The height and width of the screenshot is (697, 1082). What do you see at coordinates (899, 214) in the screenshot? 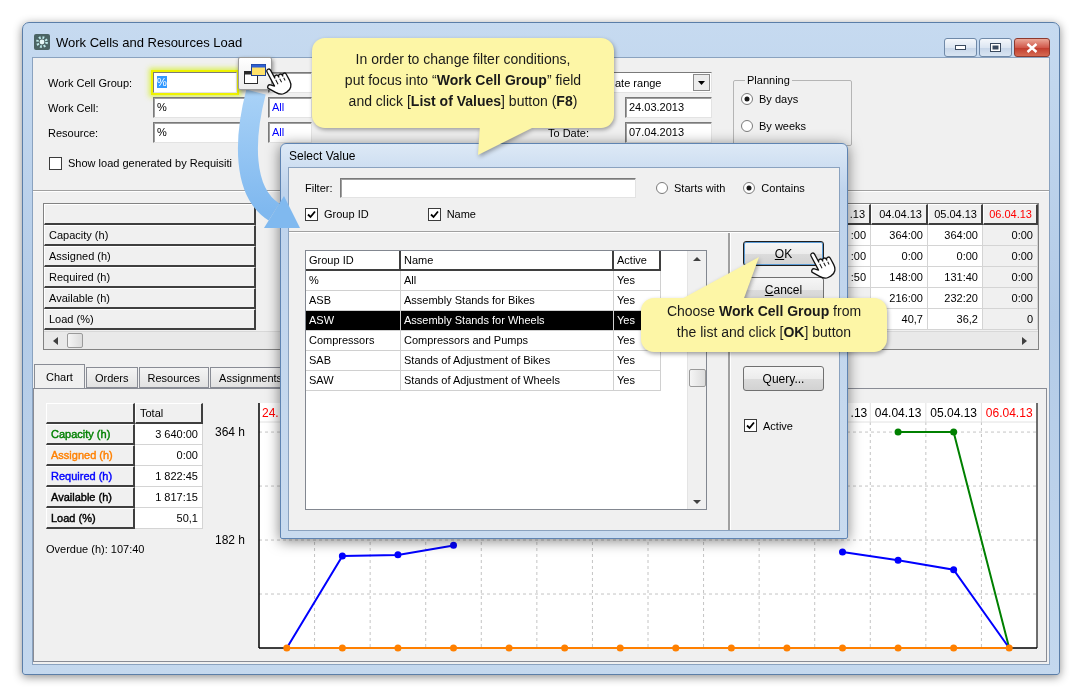
I see `column-header: 04.04.13` at bounding box center [899, 214].